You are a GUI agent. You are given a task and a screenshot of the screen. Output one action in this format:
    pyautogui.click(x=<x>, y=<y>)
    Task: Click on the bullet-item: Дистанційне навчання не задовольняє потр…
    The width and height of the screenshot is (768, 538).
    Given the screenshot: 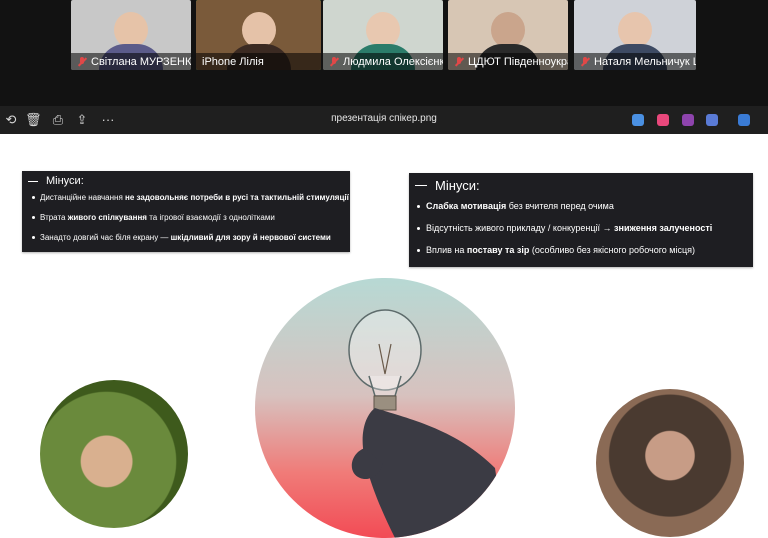 What is the action you would take?
    pyautogui.click(x=191, y=203)
    